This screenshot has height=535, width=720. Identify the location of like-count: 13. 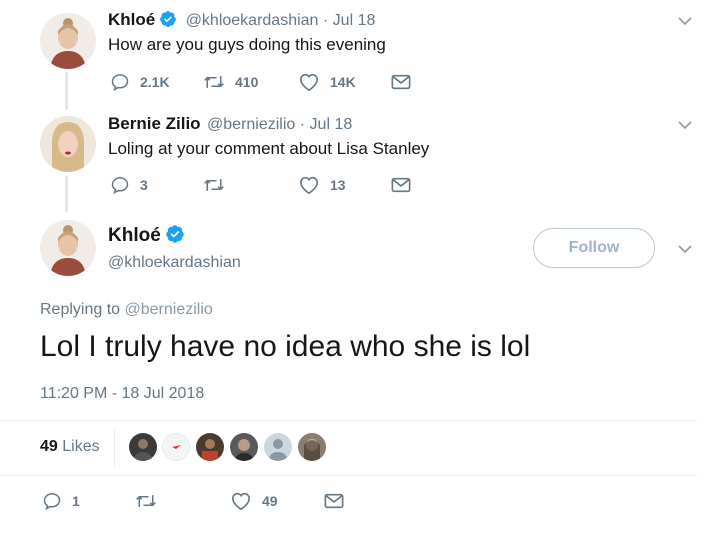
(338, 185).